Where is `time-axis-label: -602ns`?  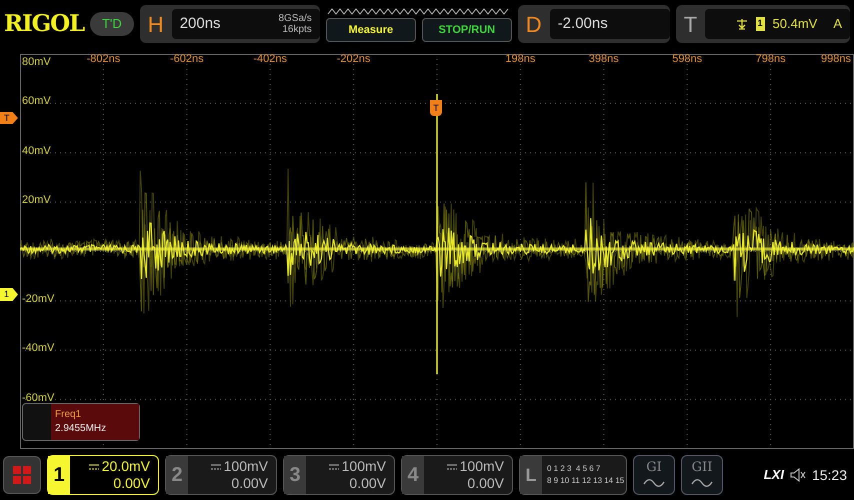
time-axis-label: -602ns is located at coordinates (187, 59).